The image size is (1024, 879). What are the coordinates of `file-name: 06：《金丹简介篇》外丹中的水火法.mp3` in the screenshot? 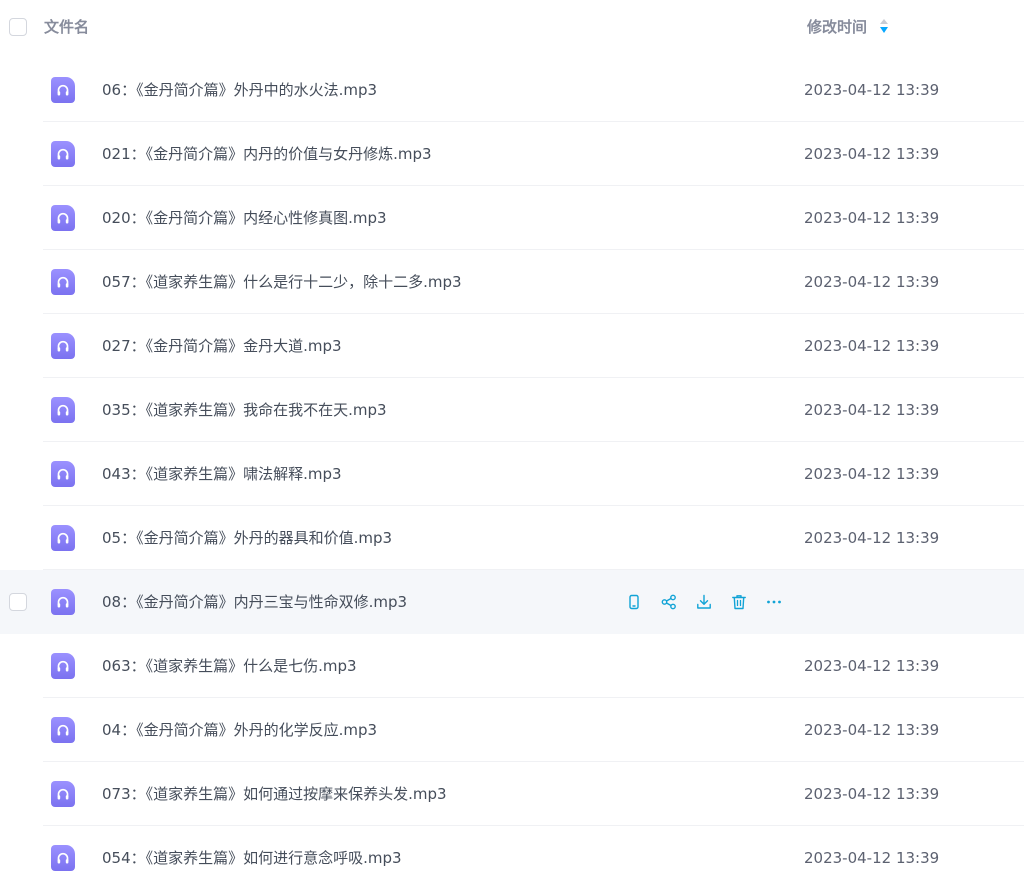 It's located at (239, 90).